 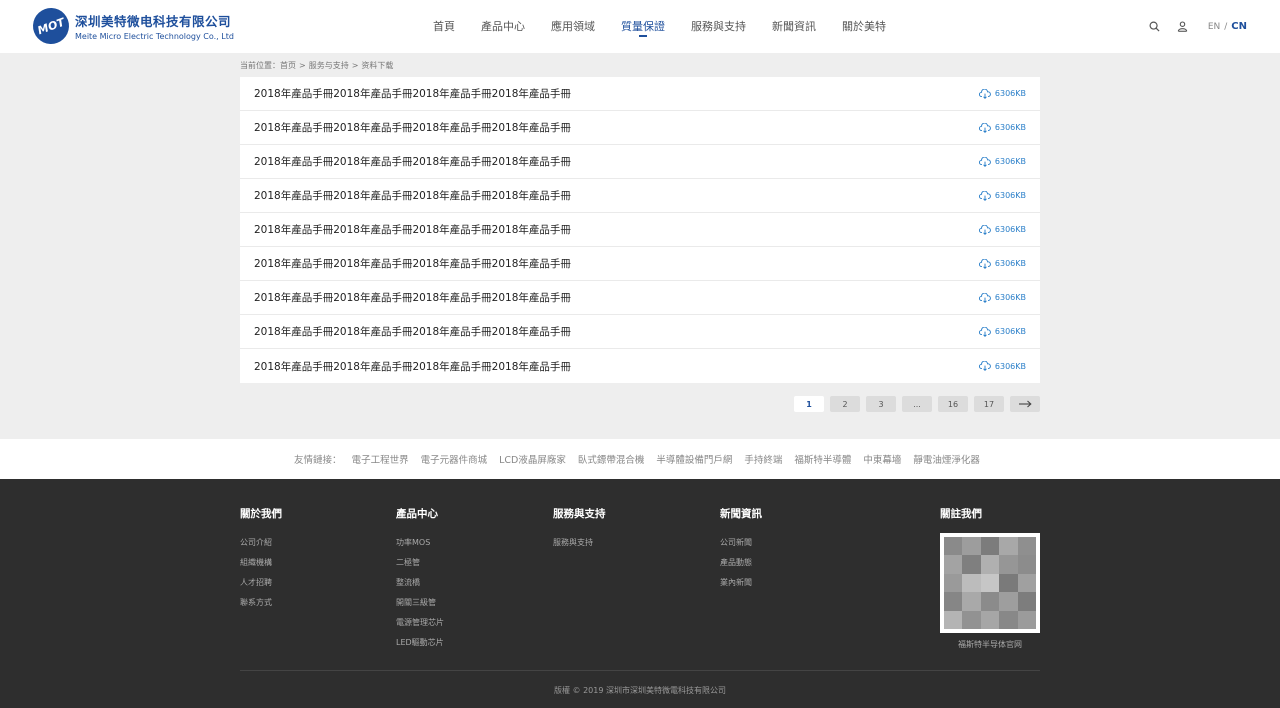 I want to click on footer-column: 關於我們 公司介紹 組織機構 人才招聘 聯系方式, so click(x=261, y=559).